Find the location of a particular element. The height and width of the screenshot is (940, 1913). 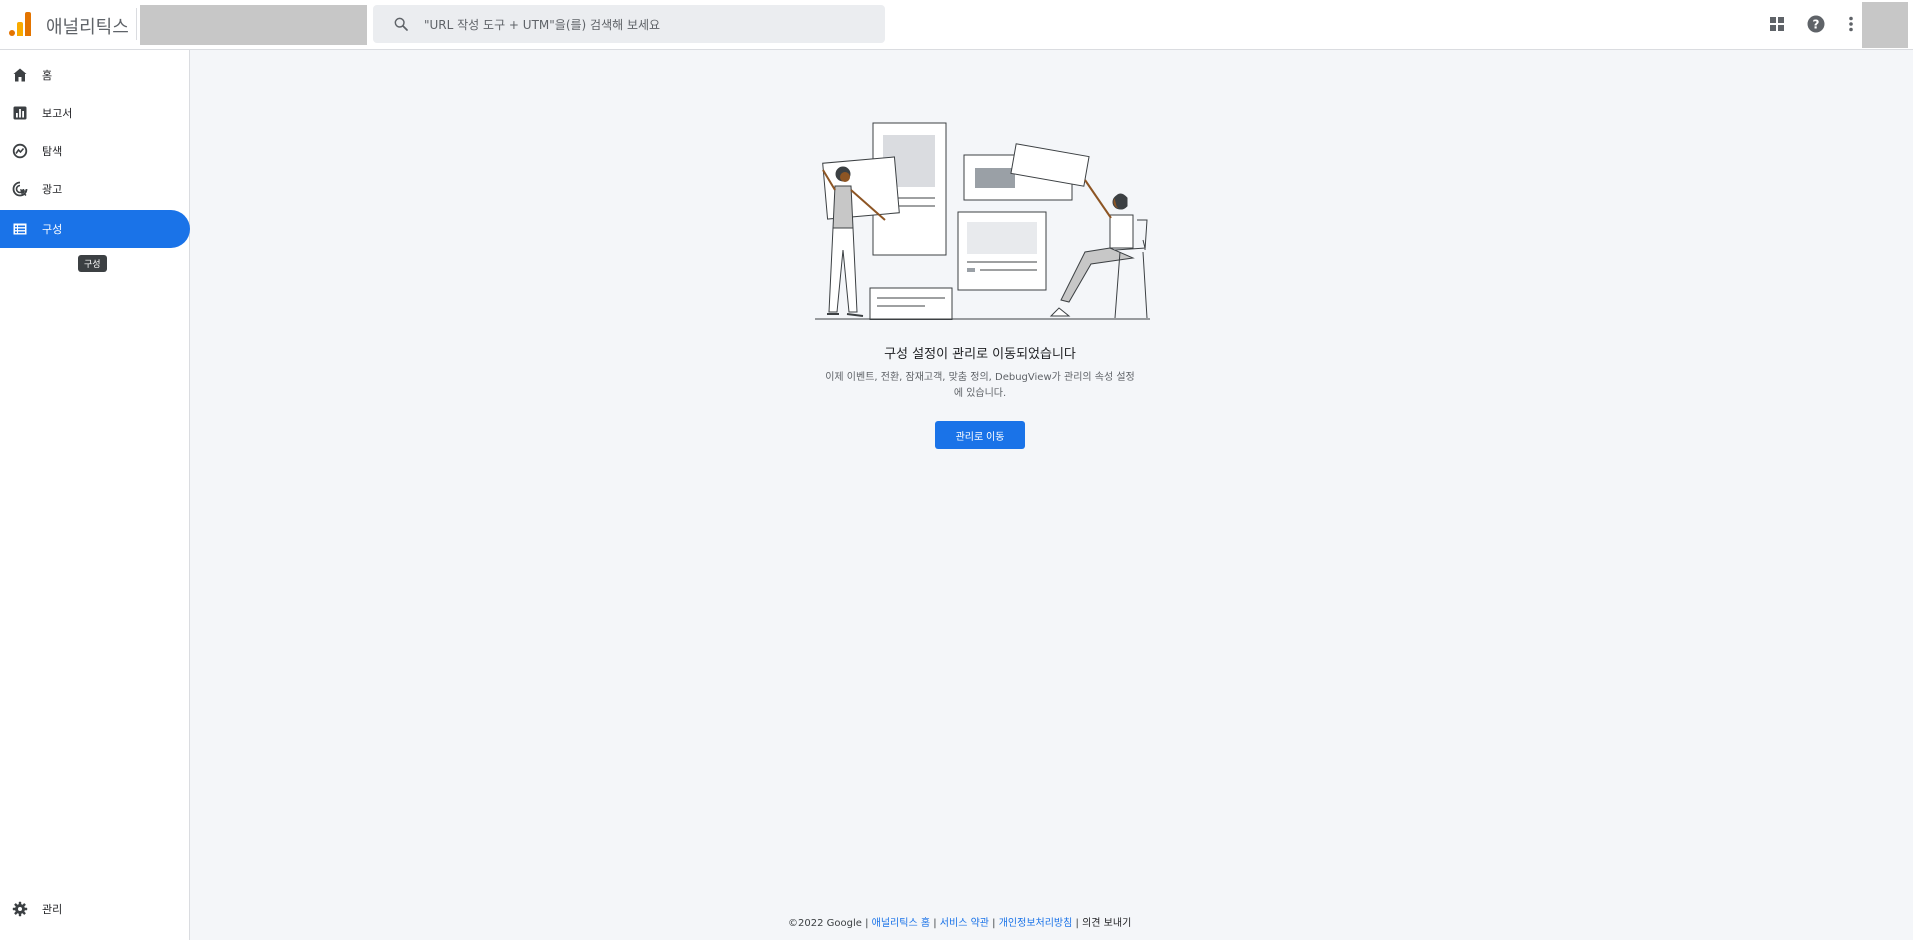

sidebar-item-label: 탐색 is located at coordinates (52, 151).